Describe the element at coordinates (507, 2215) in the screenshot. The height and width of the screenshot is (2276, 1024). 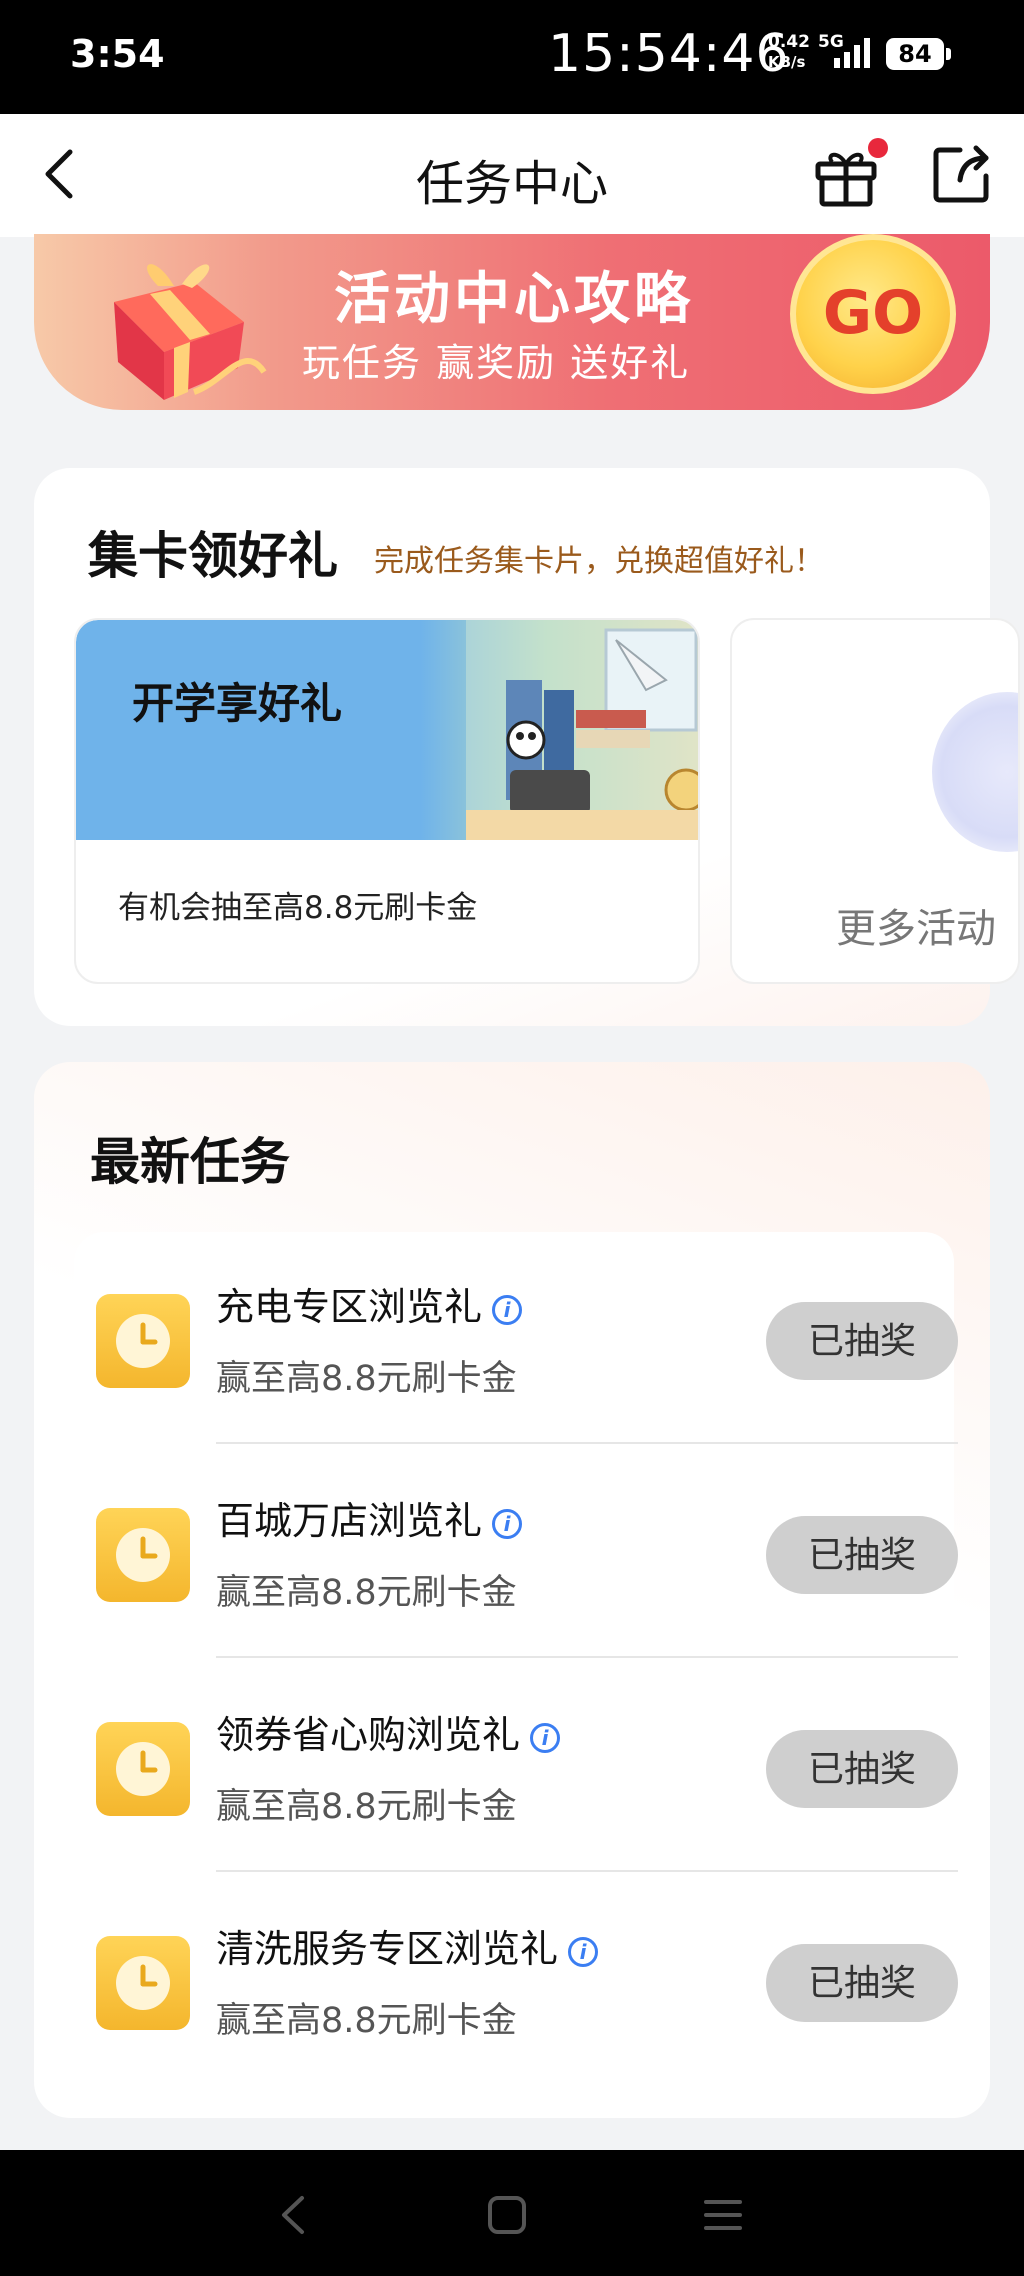
I see `home-nav-icon` at that location.